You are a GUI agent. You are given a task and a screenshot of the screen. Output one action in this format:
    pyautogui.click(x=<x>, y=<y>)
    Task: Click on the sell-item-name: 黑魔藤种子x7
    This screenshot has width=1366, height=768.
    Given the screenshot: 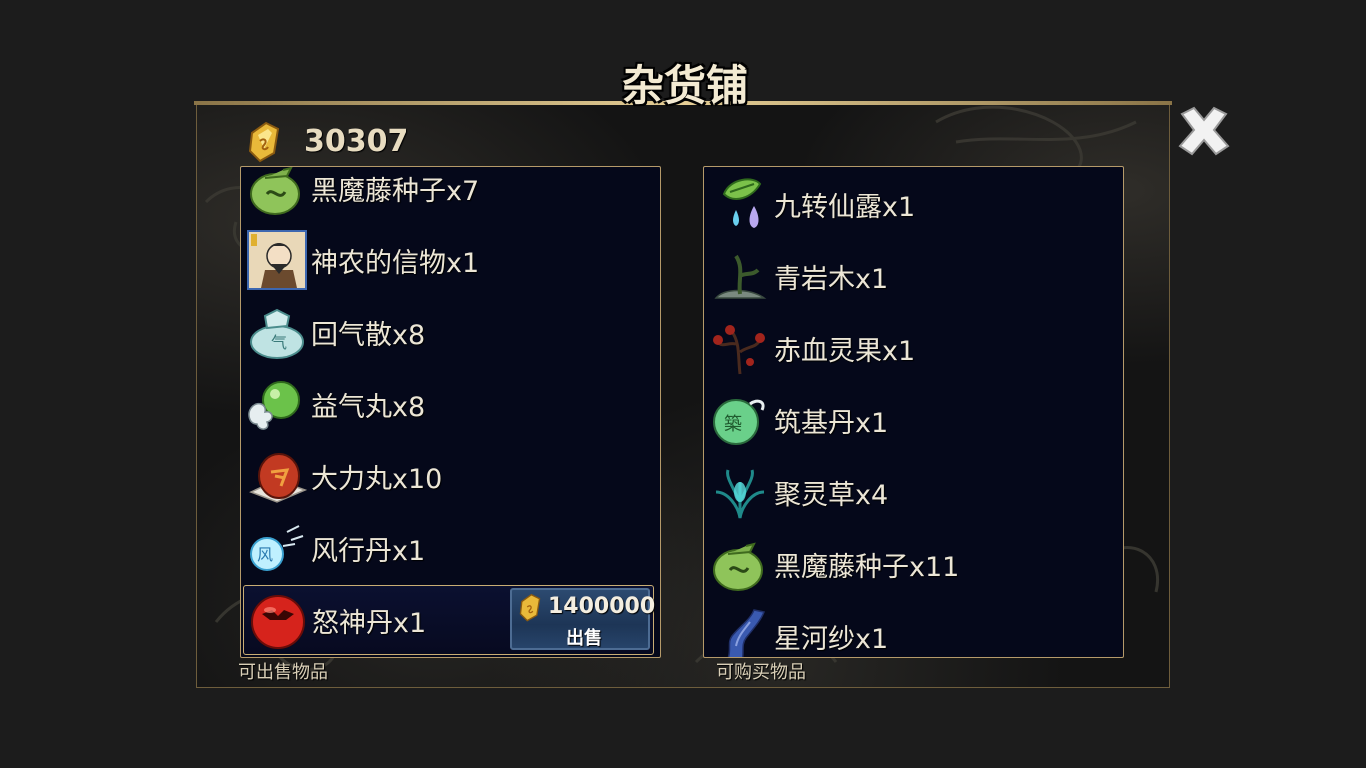 What is the action you would take?
    pyautogui.click(x=395, y=191)
    